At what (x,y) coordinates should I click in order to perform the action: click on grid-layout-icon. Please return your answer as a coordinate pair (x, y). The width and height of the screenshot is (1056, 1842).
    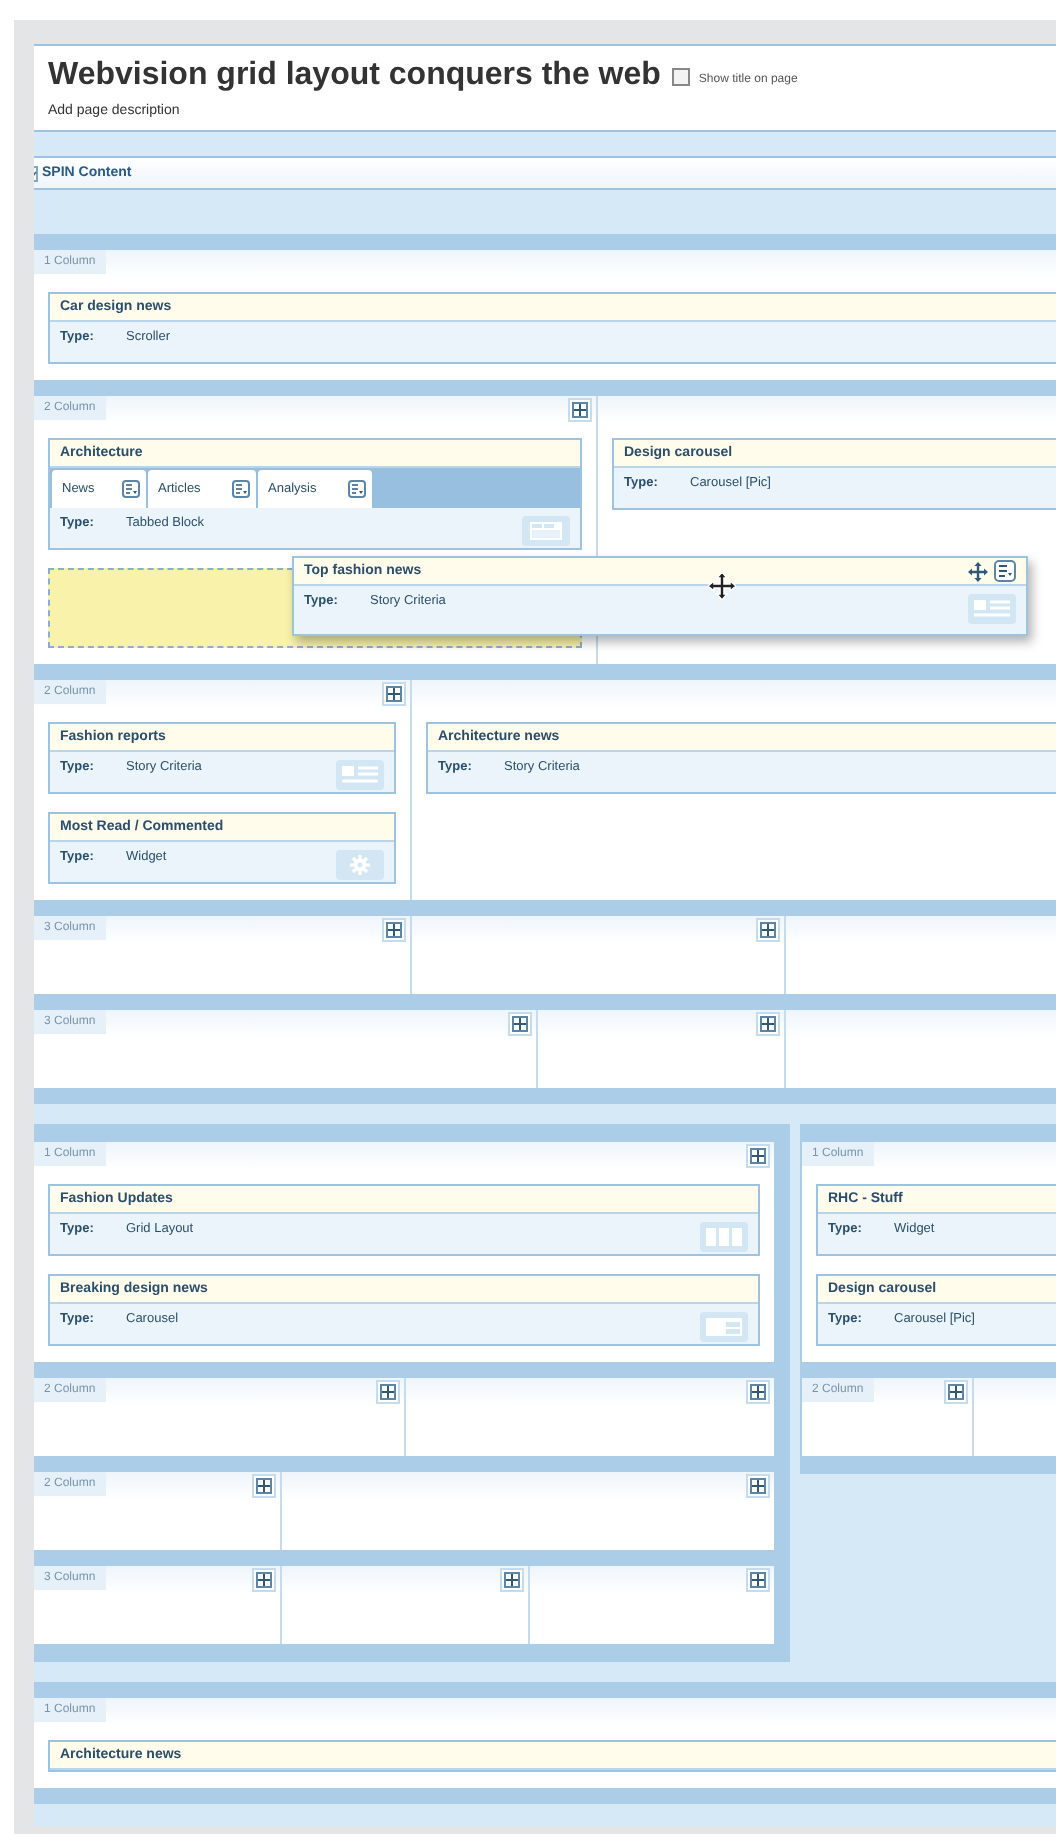
    Looking at the image, I should click on (724, 1237).